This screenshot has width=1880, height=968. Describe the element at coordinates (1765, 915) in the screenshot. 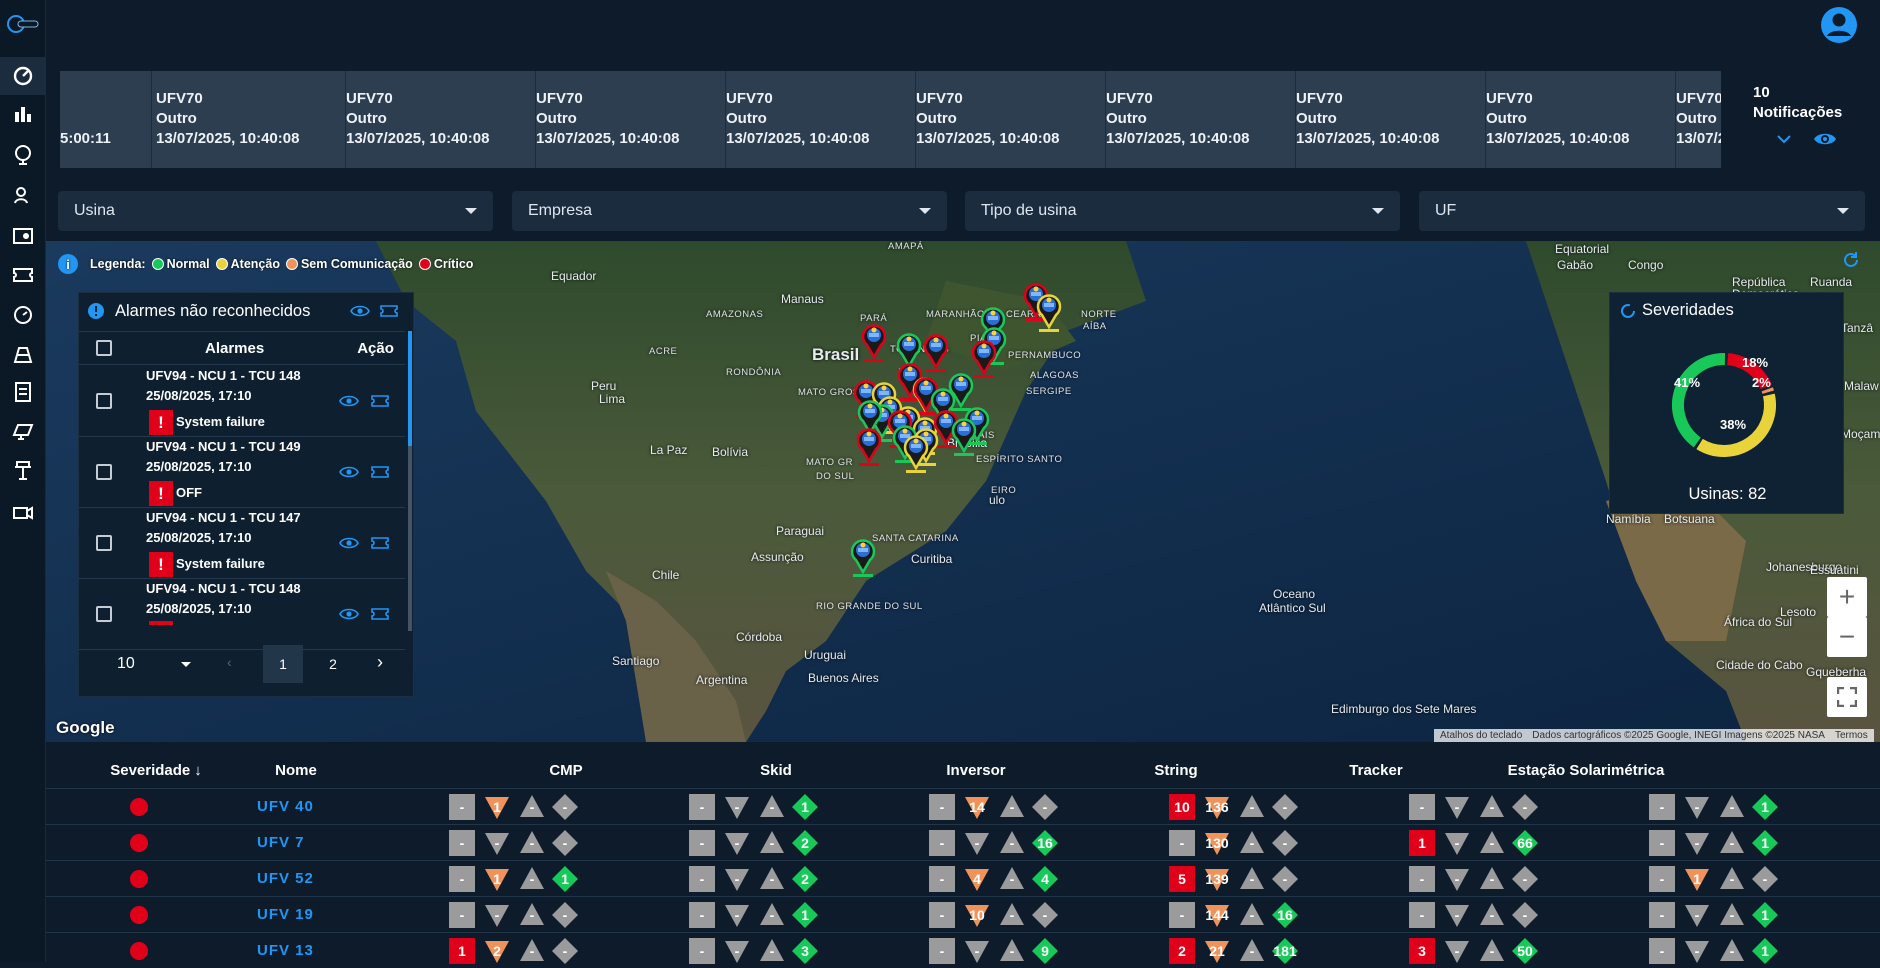

I see `normal-badge: 1` at that location.